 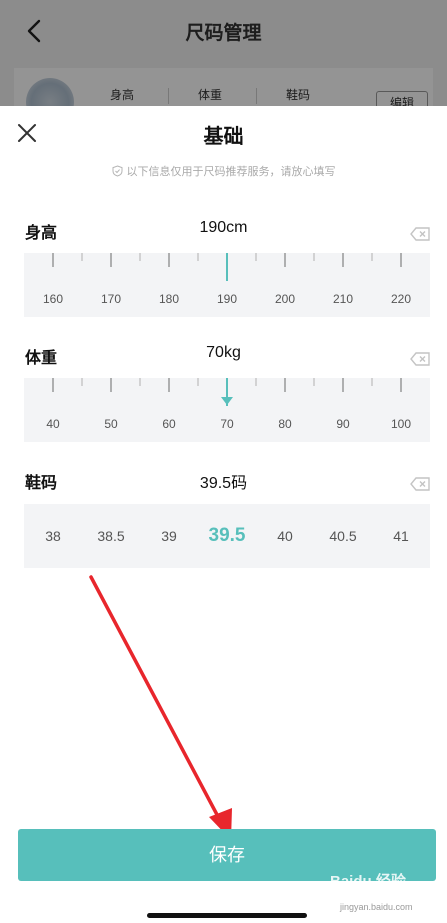 What do you see at coordinates (368, 881) in the screenshot?
I see `watermark-logo: Baidu 经验` at bounding box center [368, 881].